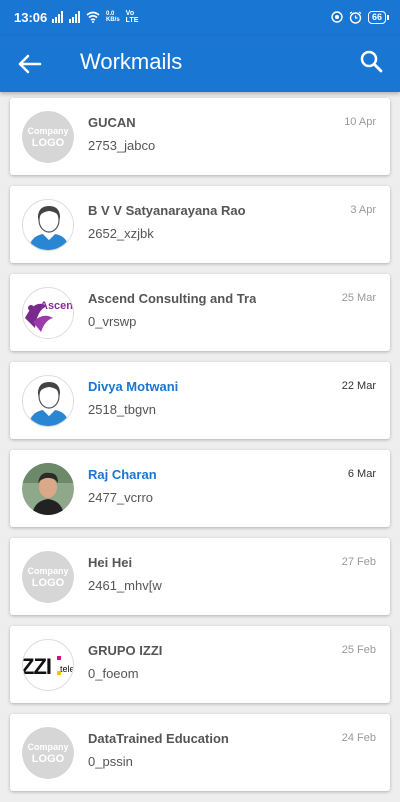 This screenshot has width=400, height=802. What do you see at coordinates (37, 666) in the screenshot?
I see `izzi-logo-text: ZZI` at bounding box center [37, 666].